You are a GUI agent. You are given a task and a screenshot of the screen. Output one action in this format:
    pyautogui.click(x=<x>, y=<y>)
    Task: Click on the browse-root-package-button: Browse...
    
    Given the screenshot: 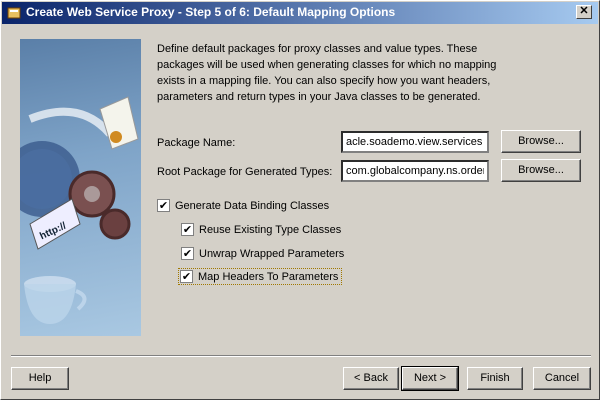 What is the action you would take?
    pyautogui.click(x=541, y=170)
    